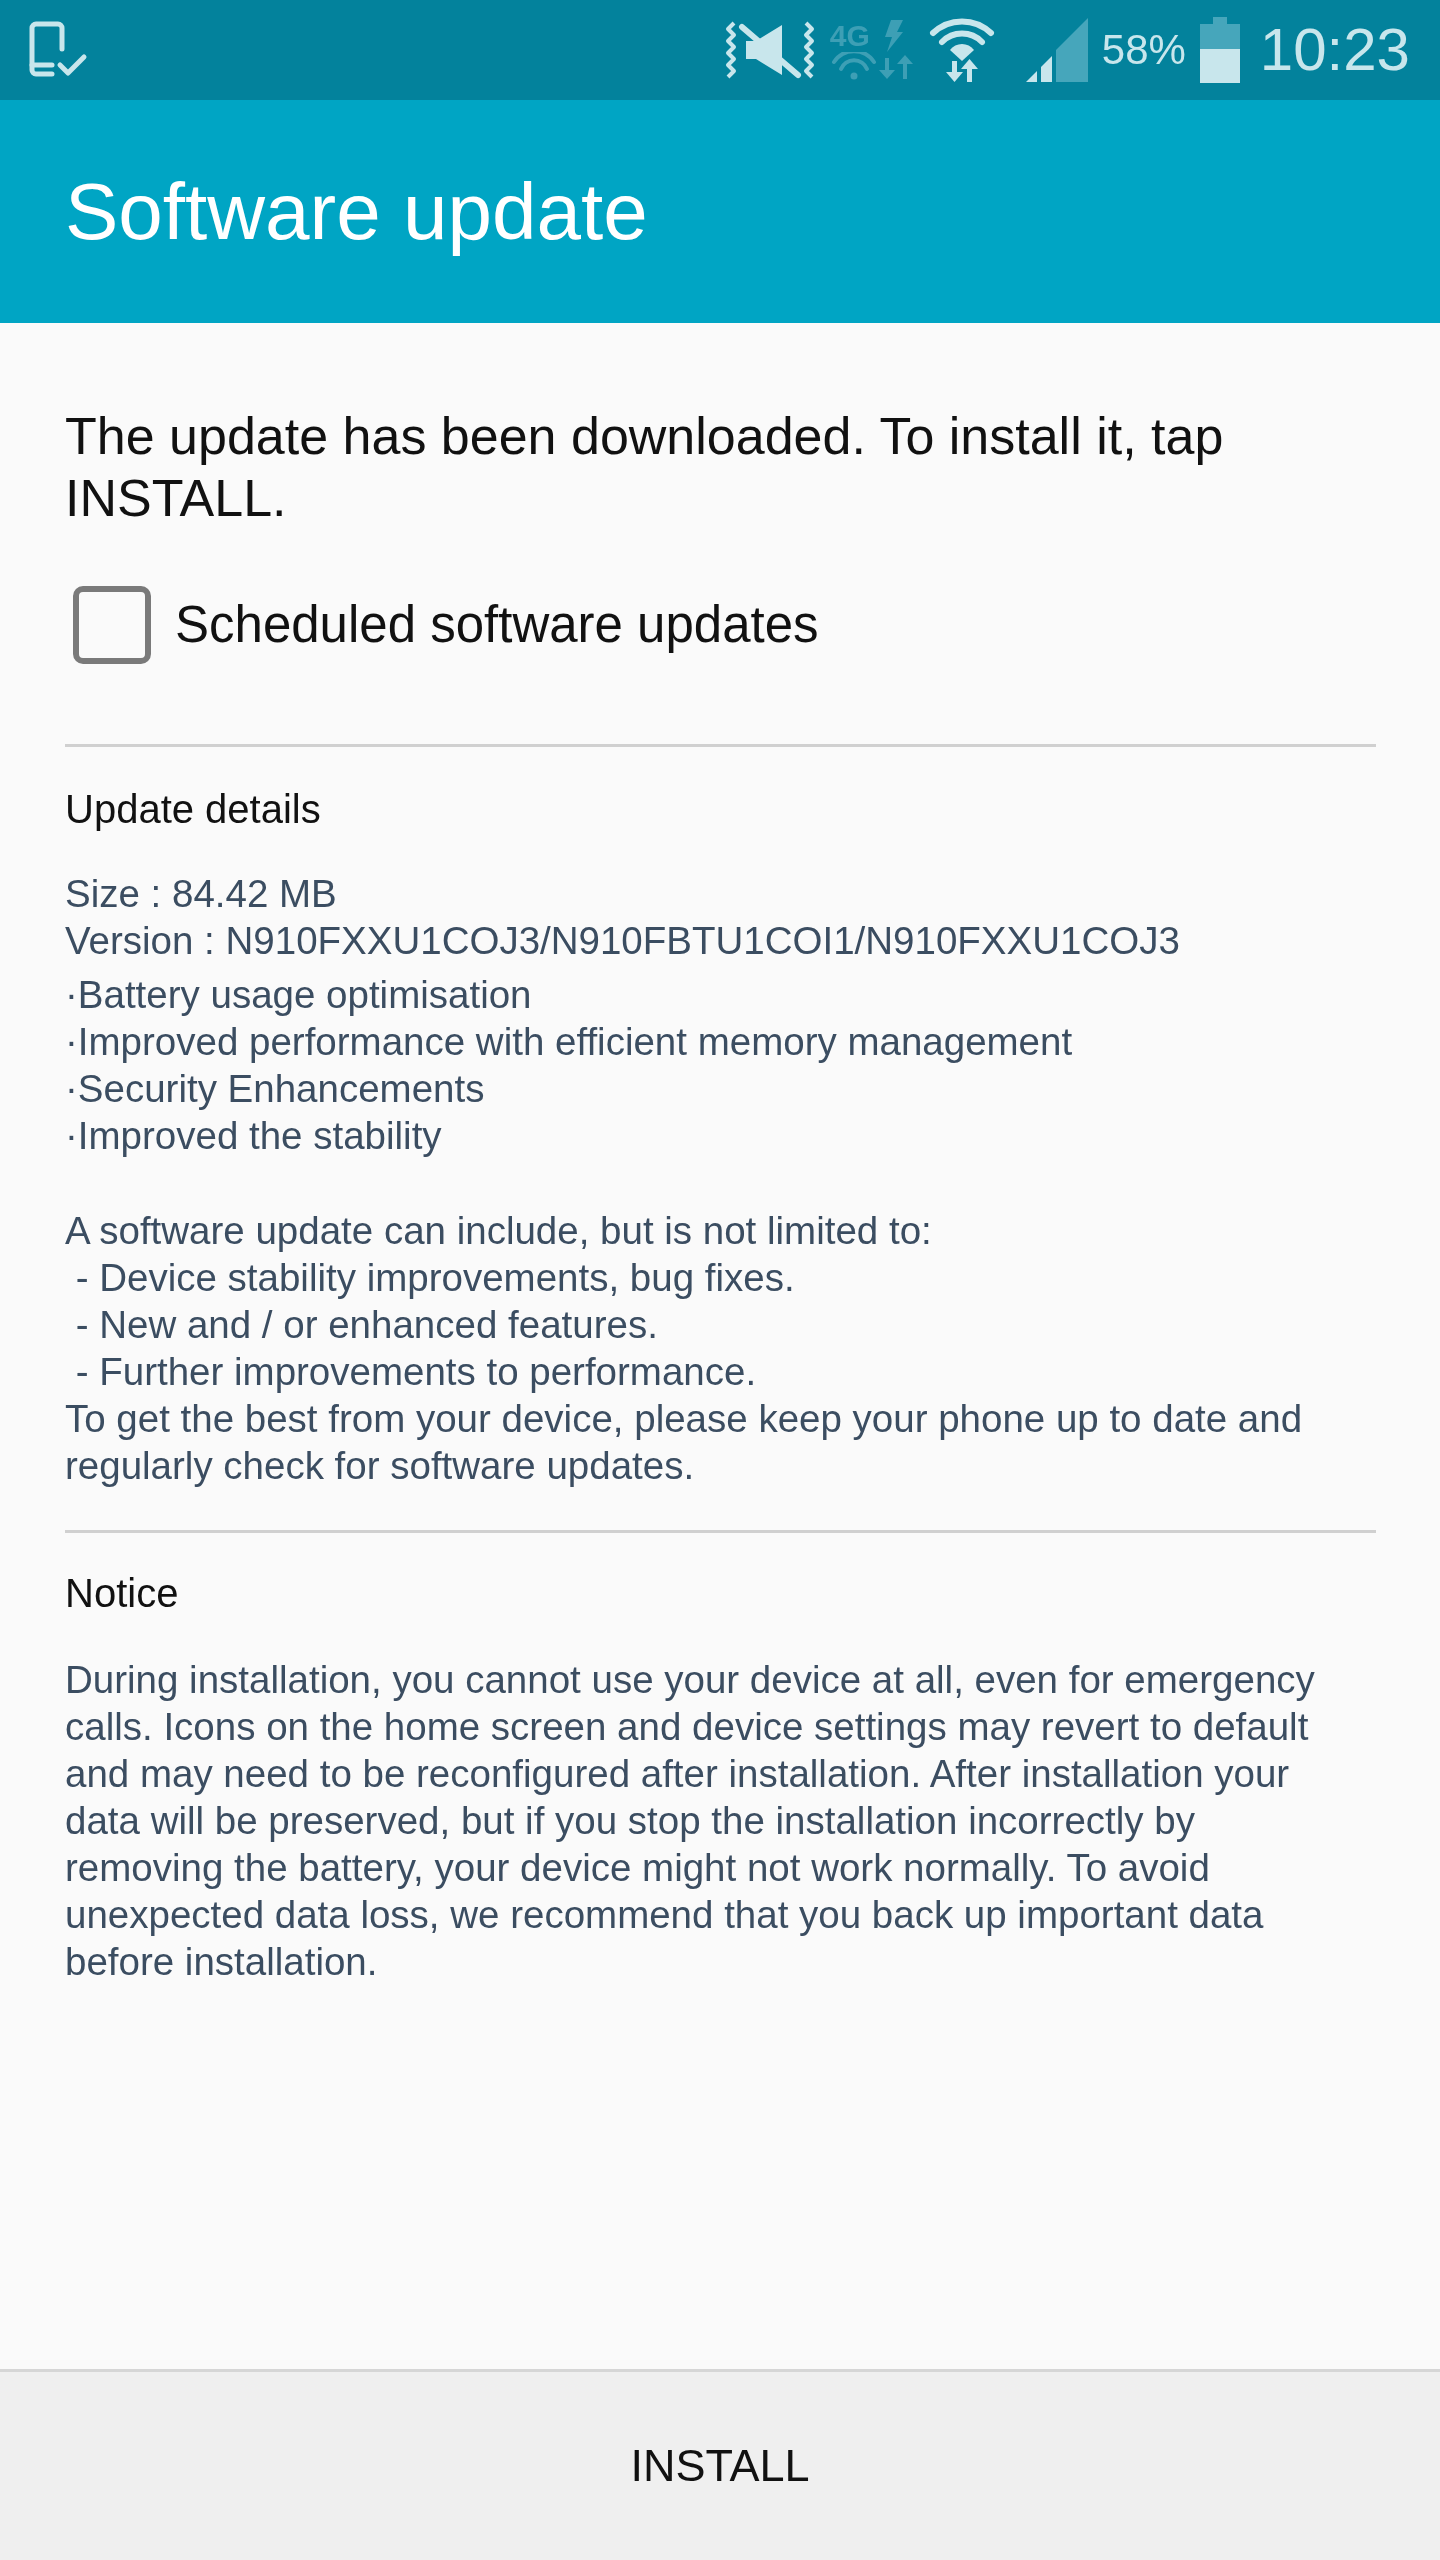 The image size is (1440, 2560). What do you see at coordinates (112, 625) in the screenshot?
I see `scheduled-updates-checkbox` at bounding box center [112, 625].